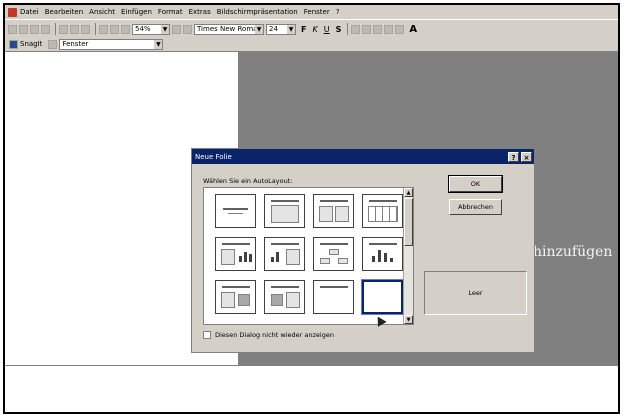 This screenshot has height=419, width=625. I want to click on italic-button: K, so click(314, 29).